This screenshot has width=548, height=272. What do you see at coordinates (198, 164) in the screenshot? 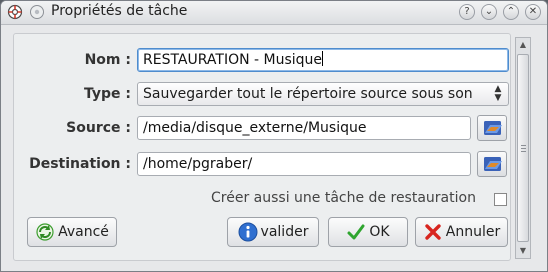
I see `destination-input-value: /home/pgraber/` at bounding box center [198, 164].